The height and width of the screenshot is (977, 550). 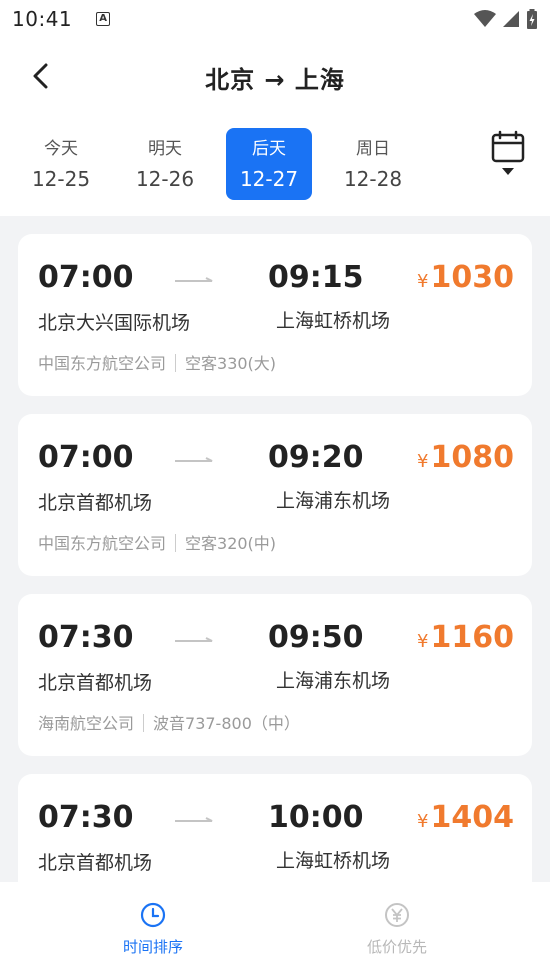 I want to click on app-notification-icon: A, so click(x=103, y=19).